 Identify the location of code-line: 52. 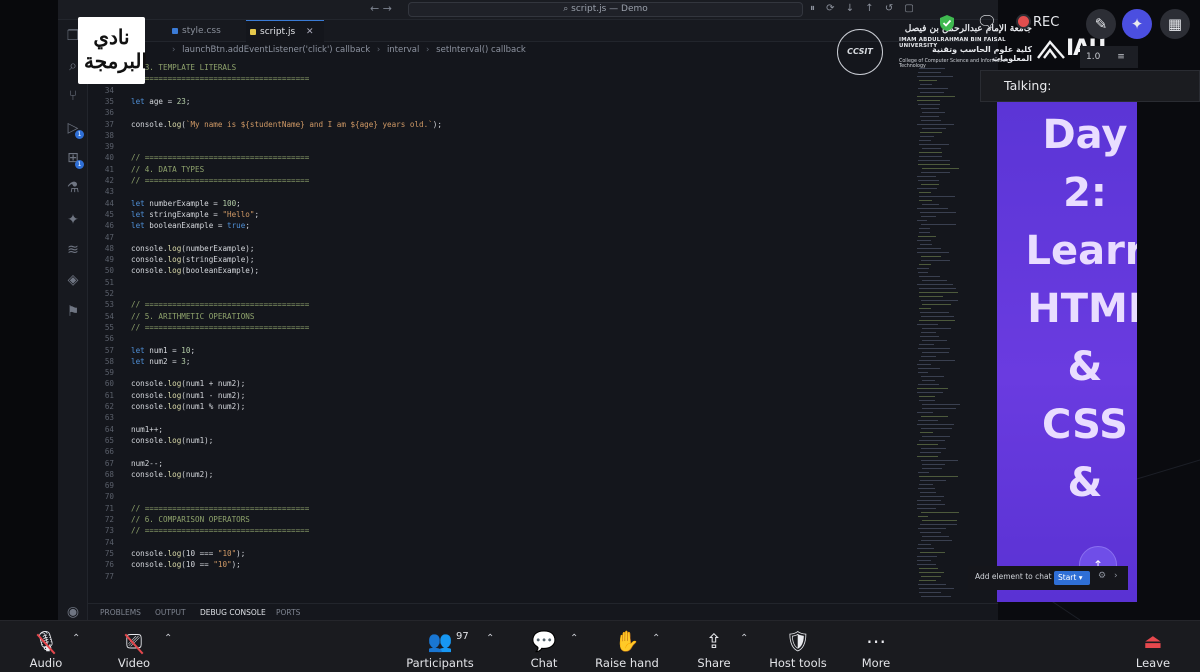
(498, 293).